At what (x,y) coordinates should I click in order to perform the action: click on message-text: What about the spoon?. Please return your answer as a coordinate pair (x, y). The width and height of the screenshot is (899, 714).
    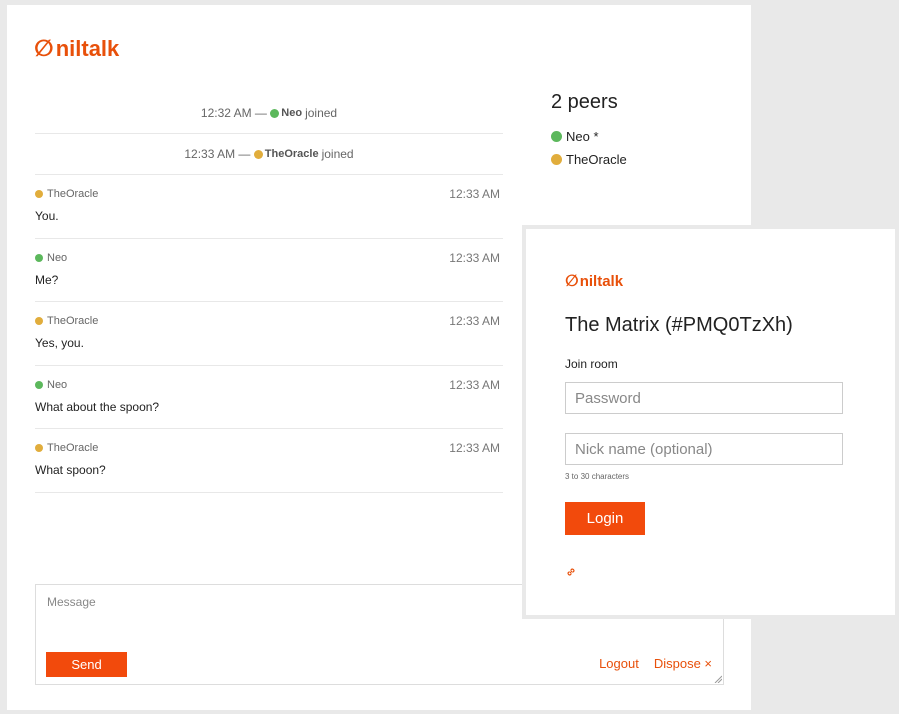
    Looking at the image, I should click on (97, 406).